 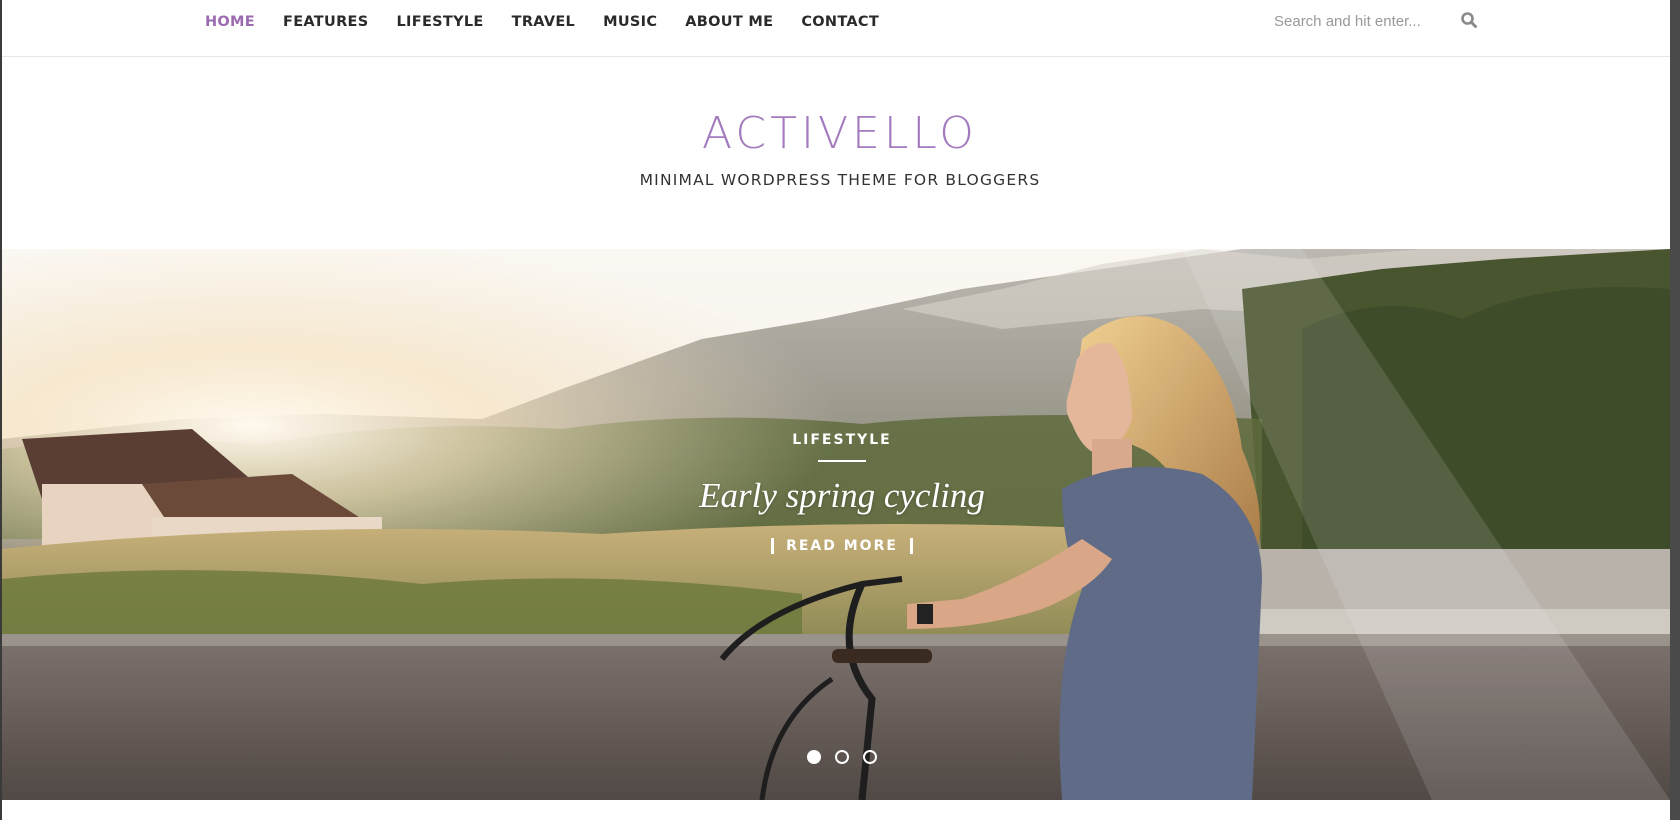 I want to click on read-more-button: READ MORE, so click(x=842, y=546).